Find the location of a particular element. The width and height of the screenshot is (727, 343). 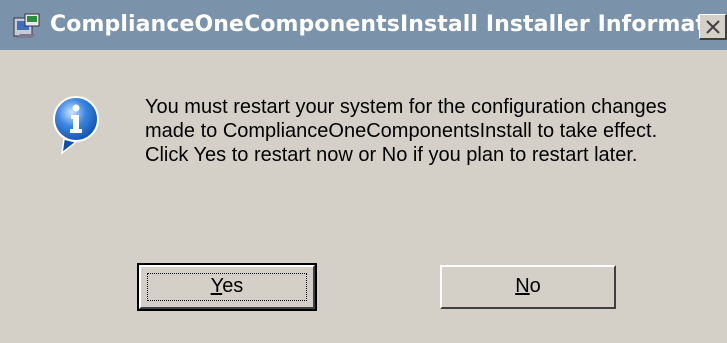

yes-button: Yes is located at coordinates (227, 287).